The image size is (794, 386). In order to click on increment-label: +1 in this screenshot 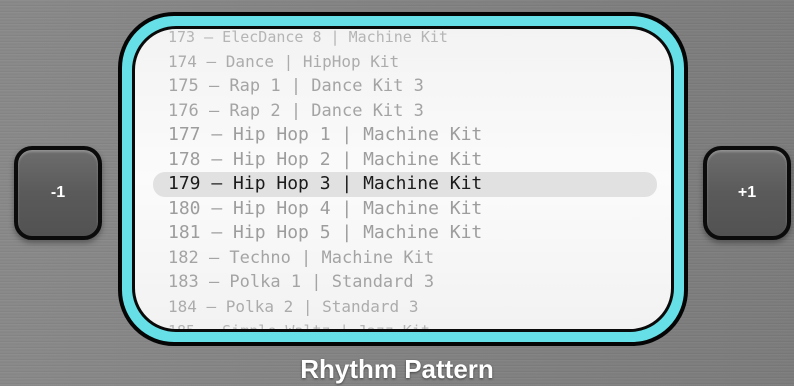, I will do `click(747, 192)`.